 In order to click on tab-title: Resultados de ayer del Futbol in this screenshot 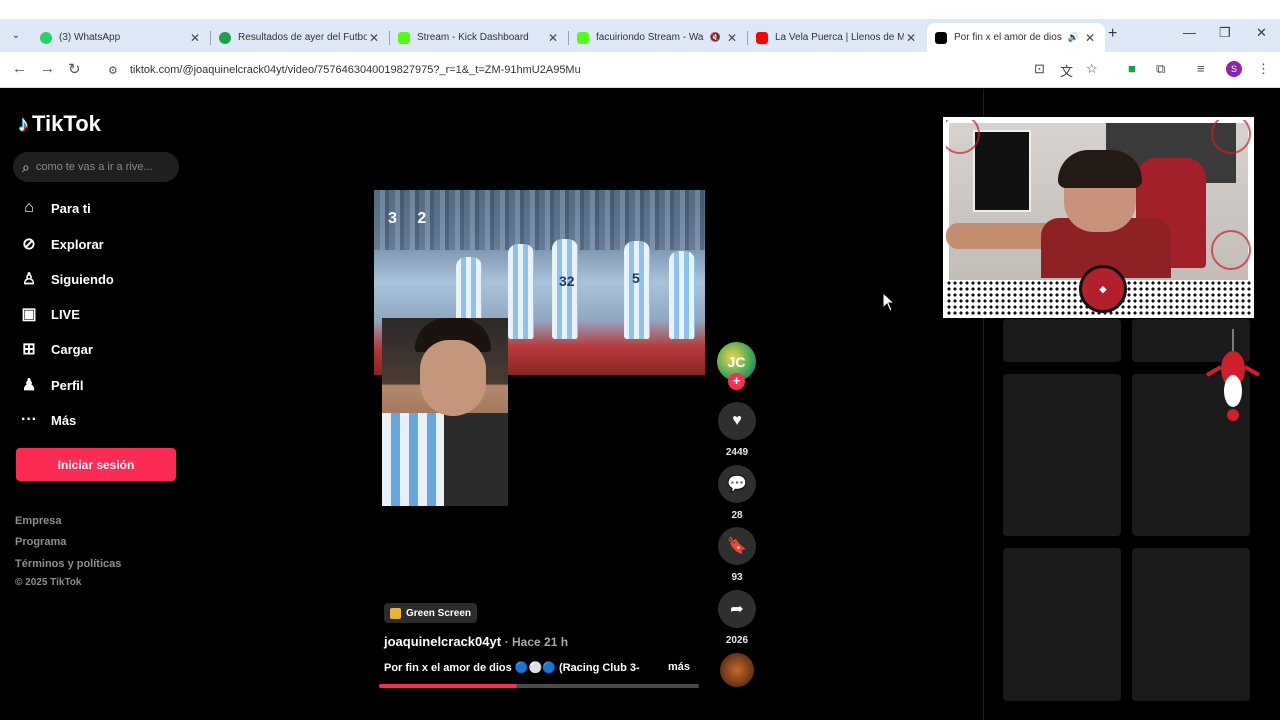, I will do `click(302, 37)`.